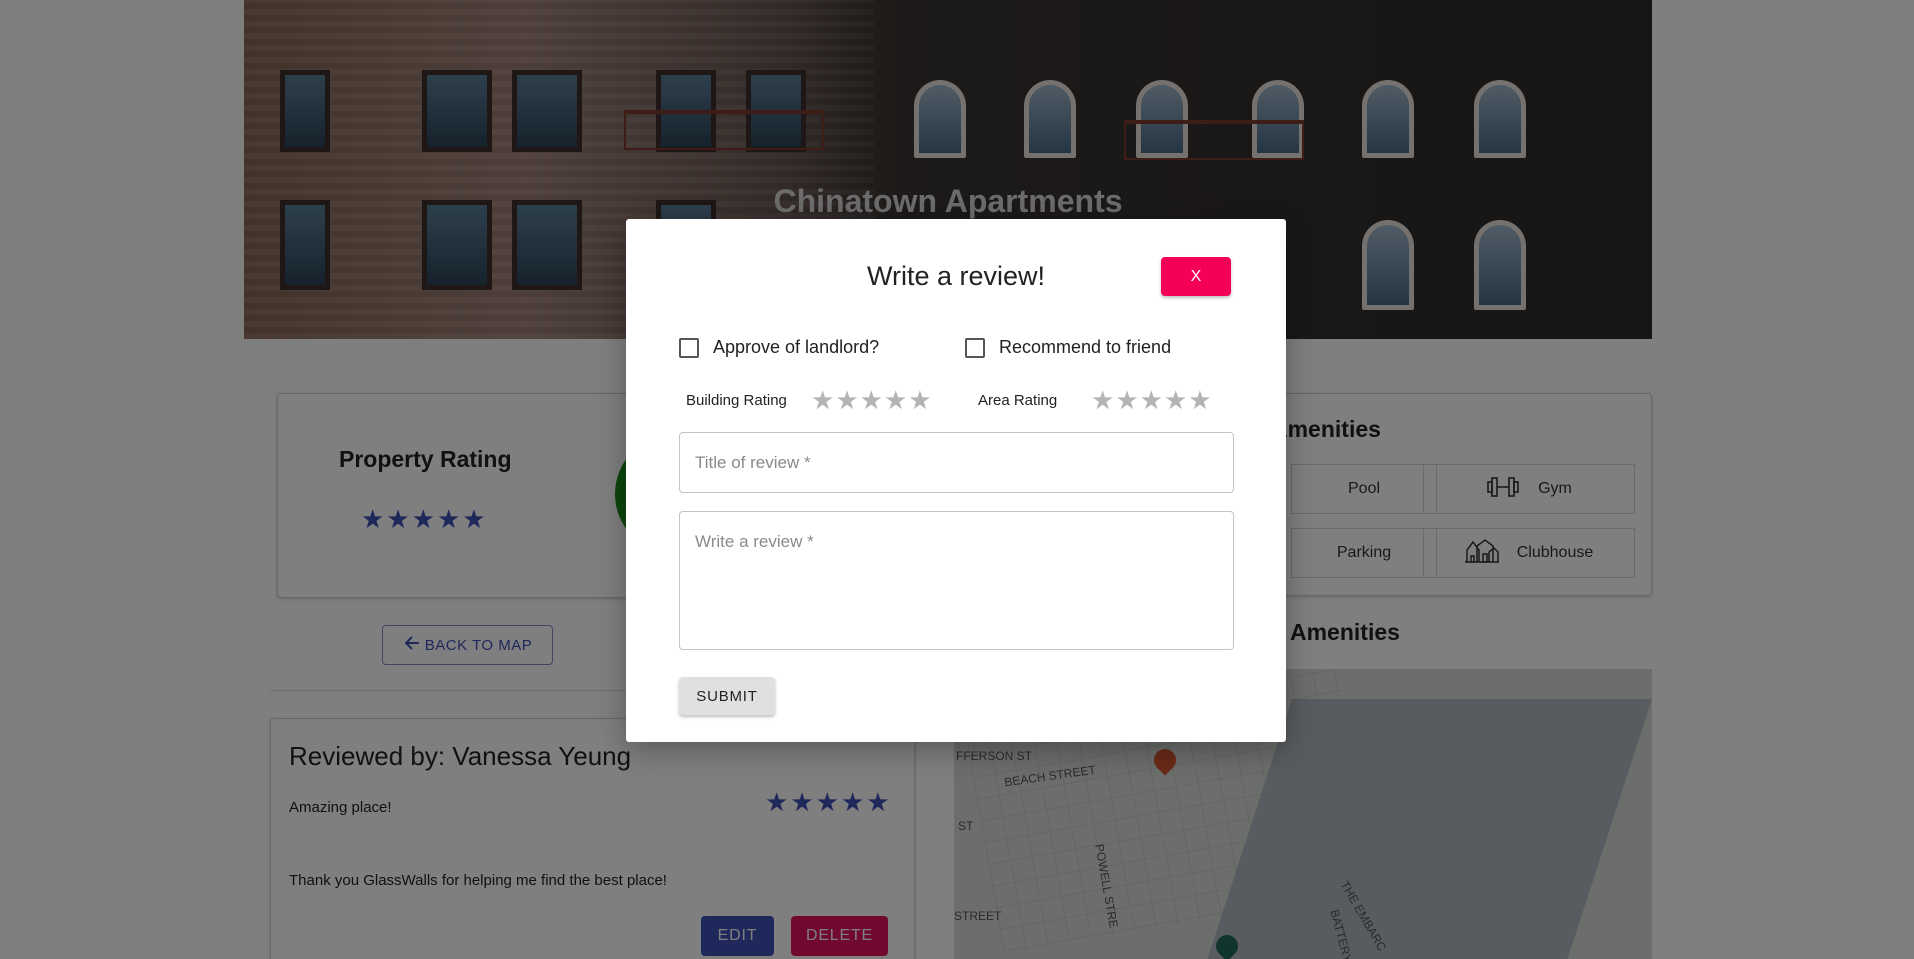 This screenshot has height=959, width=1914. What do you see at coordinates (1085, 347) in the screenshot?
I see `recommend-friend-label: Recommend to friend` at bounding box center [1085, 347].